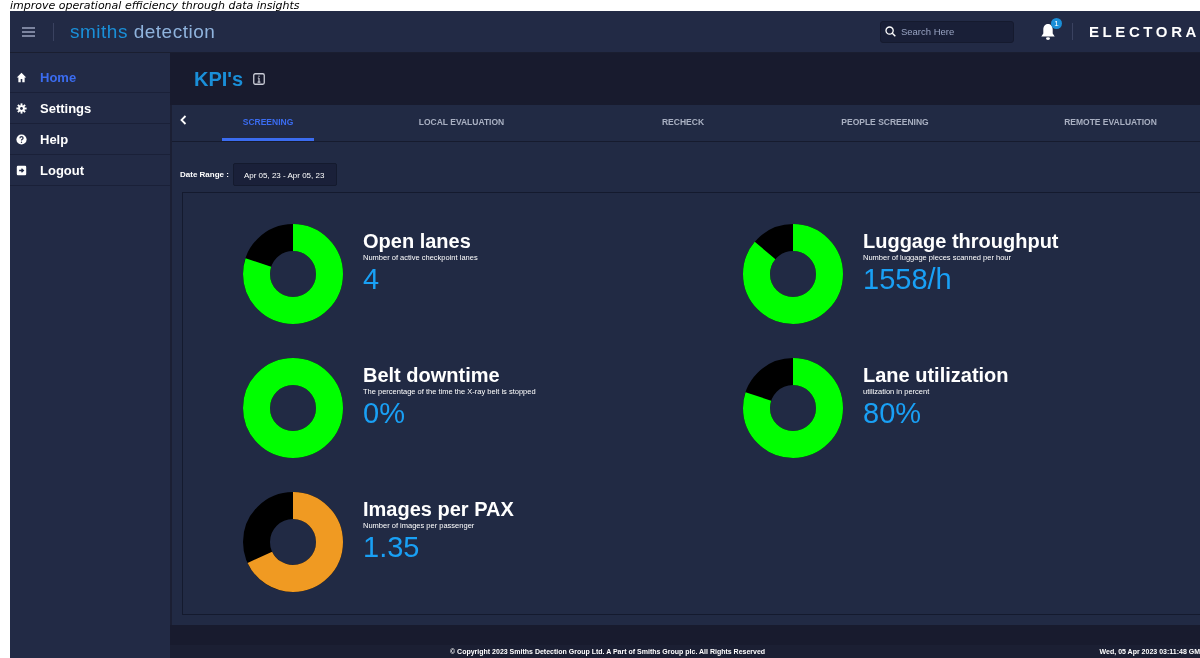  What do you see at coordinates (372, 279) in the screenshot?
I see `kpi-value: 4` at bounding box center [372, 279].